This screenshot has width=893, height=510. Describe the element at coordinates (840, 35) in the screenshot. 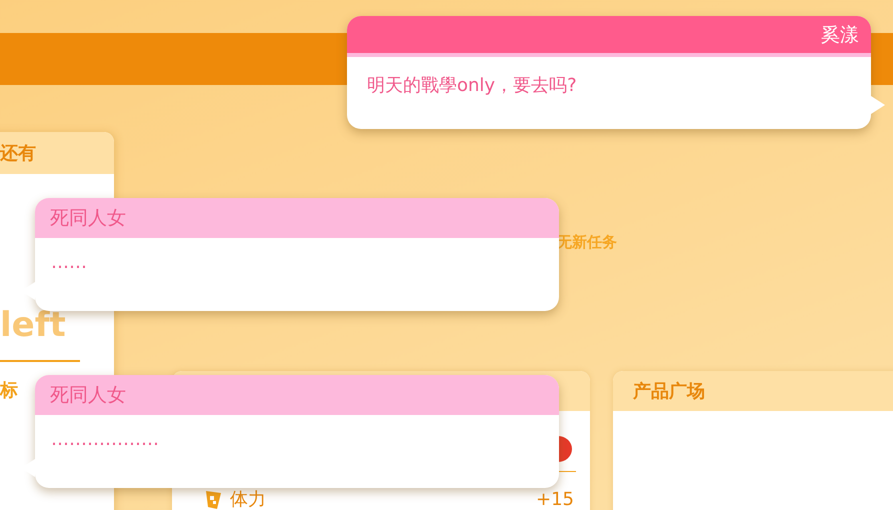

I see `sender-name: 奚漾` at that location.